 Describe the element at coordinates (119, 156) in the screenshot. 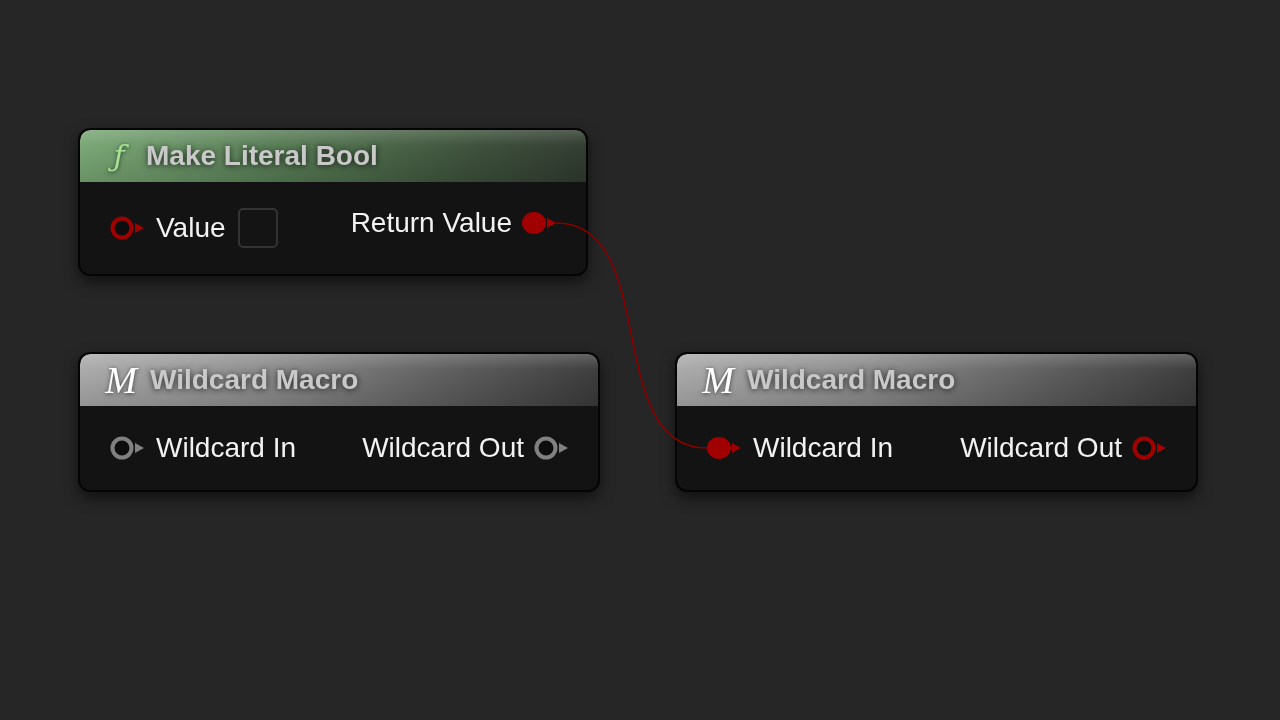

I see `function-icon: ƒ` at that location.